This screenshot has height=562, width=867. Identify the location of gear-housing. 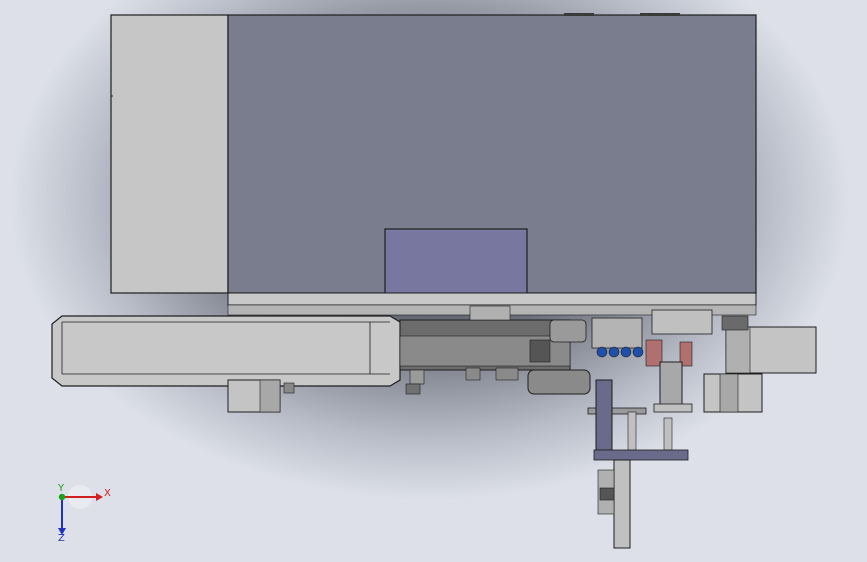
(559, 382).